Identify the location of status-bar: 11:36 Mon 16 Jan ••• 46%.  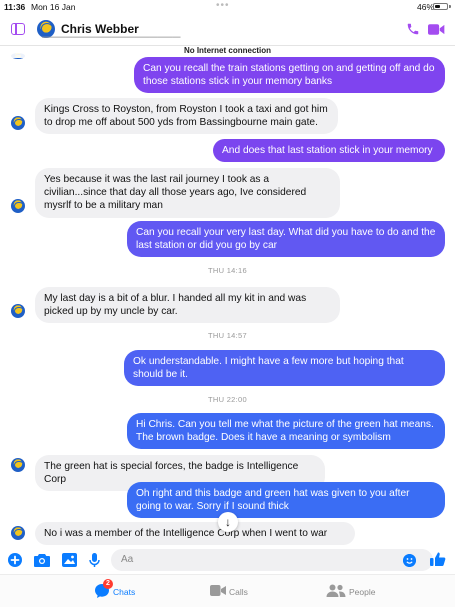
(227, 6).